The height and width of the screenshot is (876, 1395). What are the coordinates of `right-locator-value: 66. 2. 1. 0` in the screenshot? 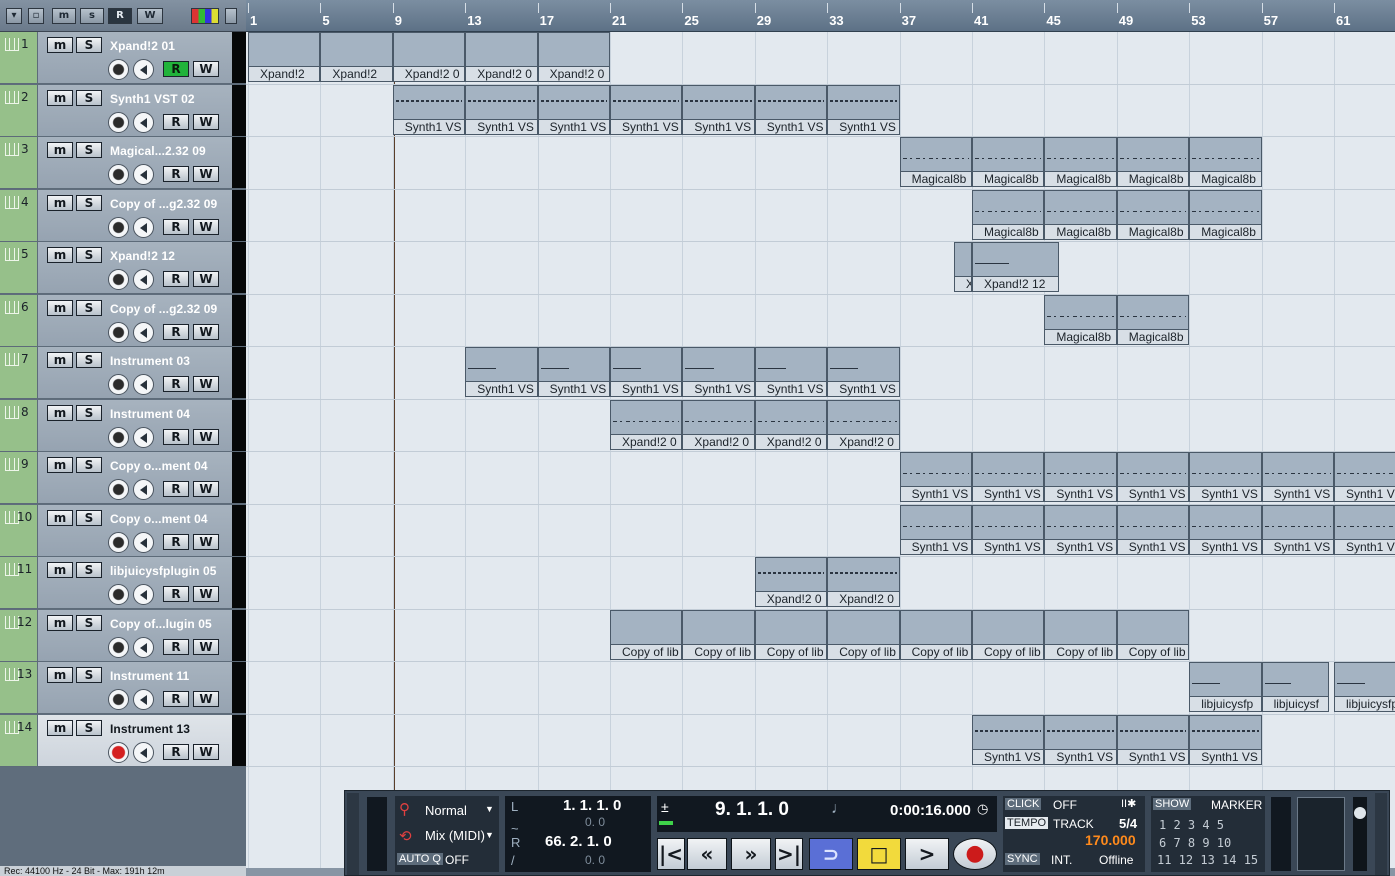 It's located at (578, 841).